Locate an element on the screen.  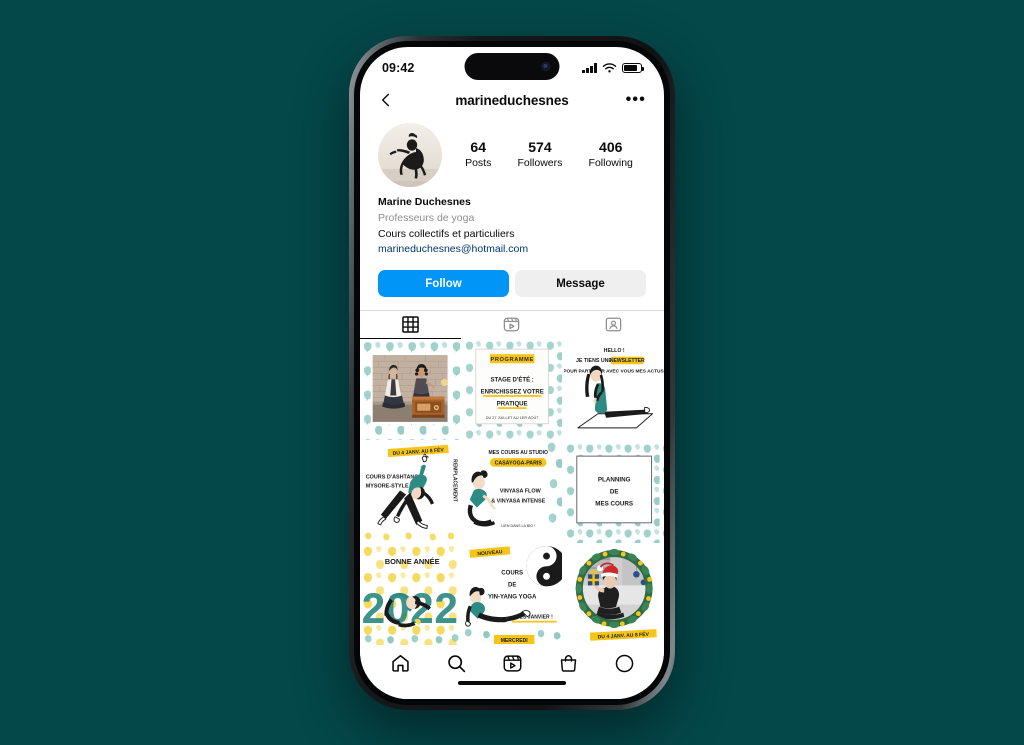
follow-button: Follow is located at coordinates (443, 283).